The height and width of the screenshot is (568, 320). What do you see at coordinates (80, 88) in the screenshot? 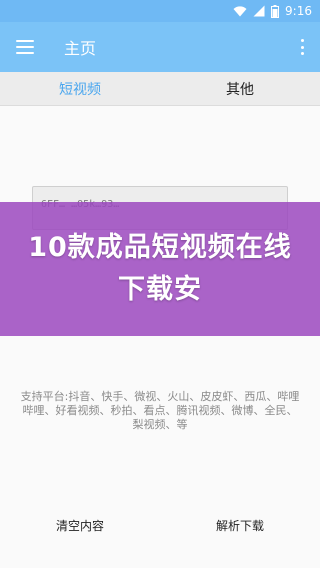
I see `tab-short-video: 短视频` at bounding box center [80, 88].